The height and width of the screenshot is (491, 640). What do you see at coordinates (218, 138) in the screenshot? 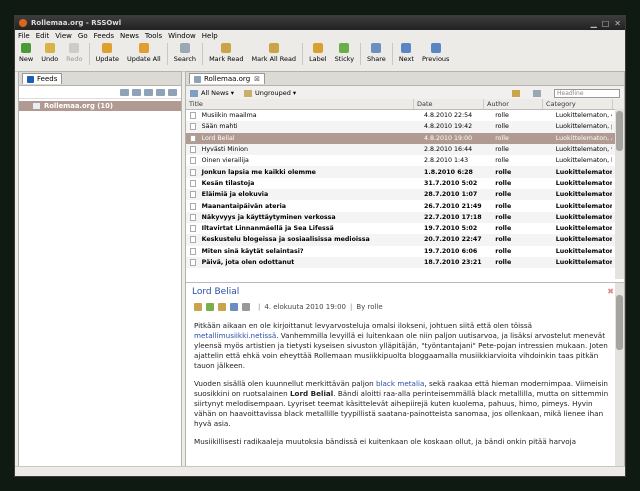
I see `cell-title: Lord Belial` at bounding box center [218, 138].